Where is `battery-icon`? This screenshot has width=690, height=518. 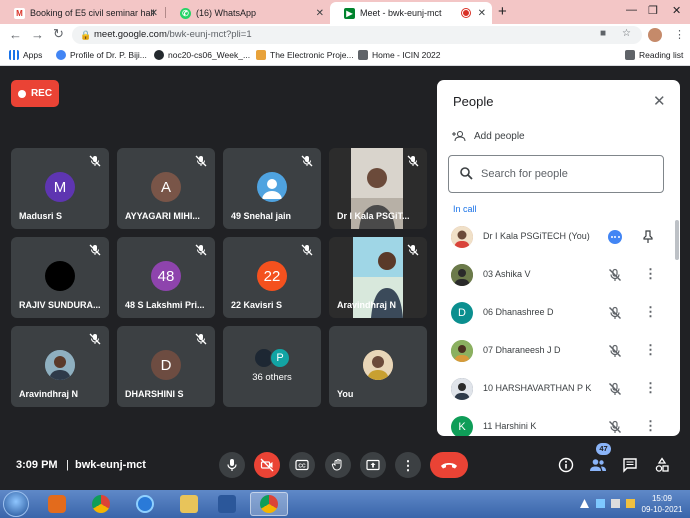
battery-icon is located at coordinates (630, 503).